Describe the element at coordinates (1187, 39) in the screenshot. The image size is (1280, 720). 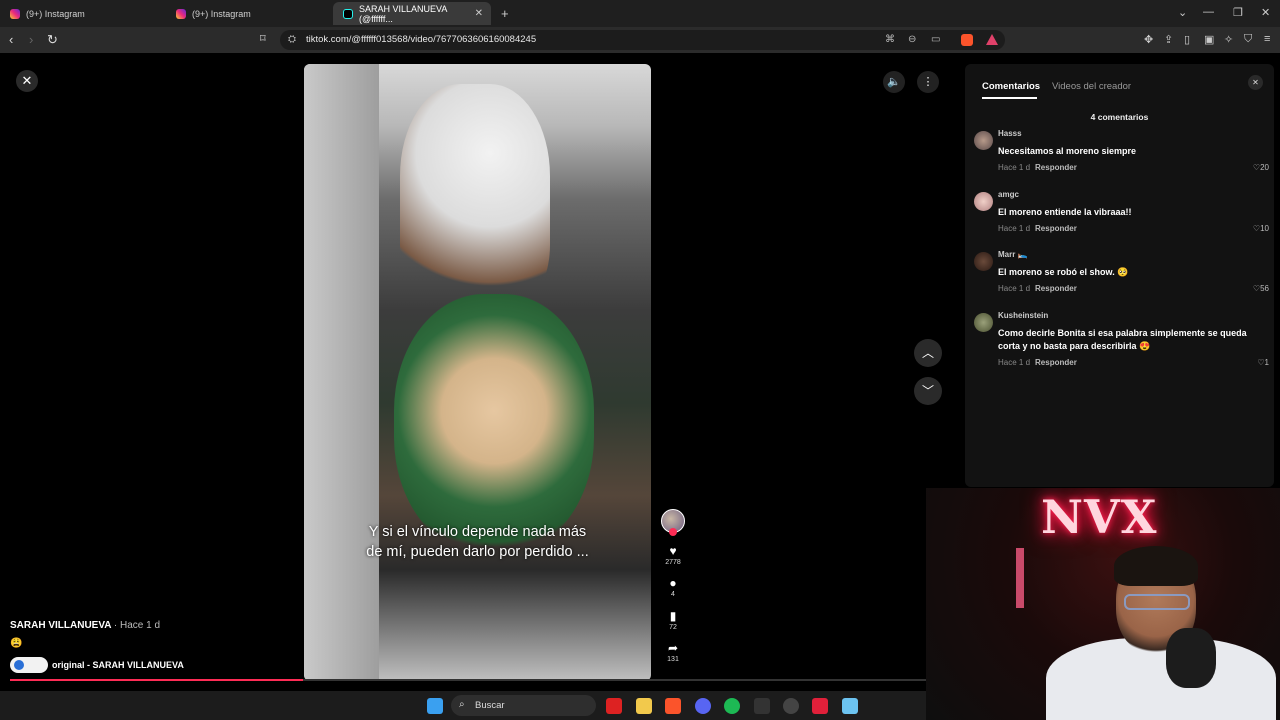
I see `sidebar-icon: ▯` at that location.